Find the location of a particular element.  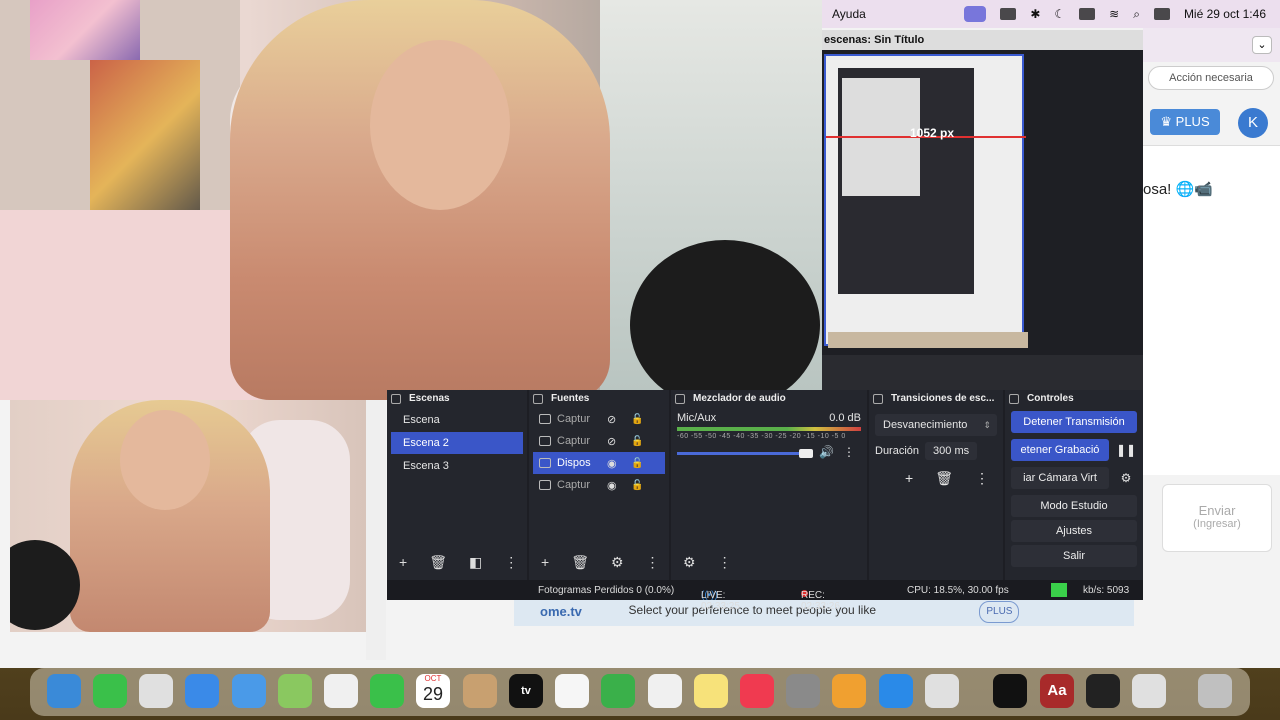

dropped-frames: Fotogramas Perdidos 0 (0.0%) is located at coordinates (606, 590).